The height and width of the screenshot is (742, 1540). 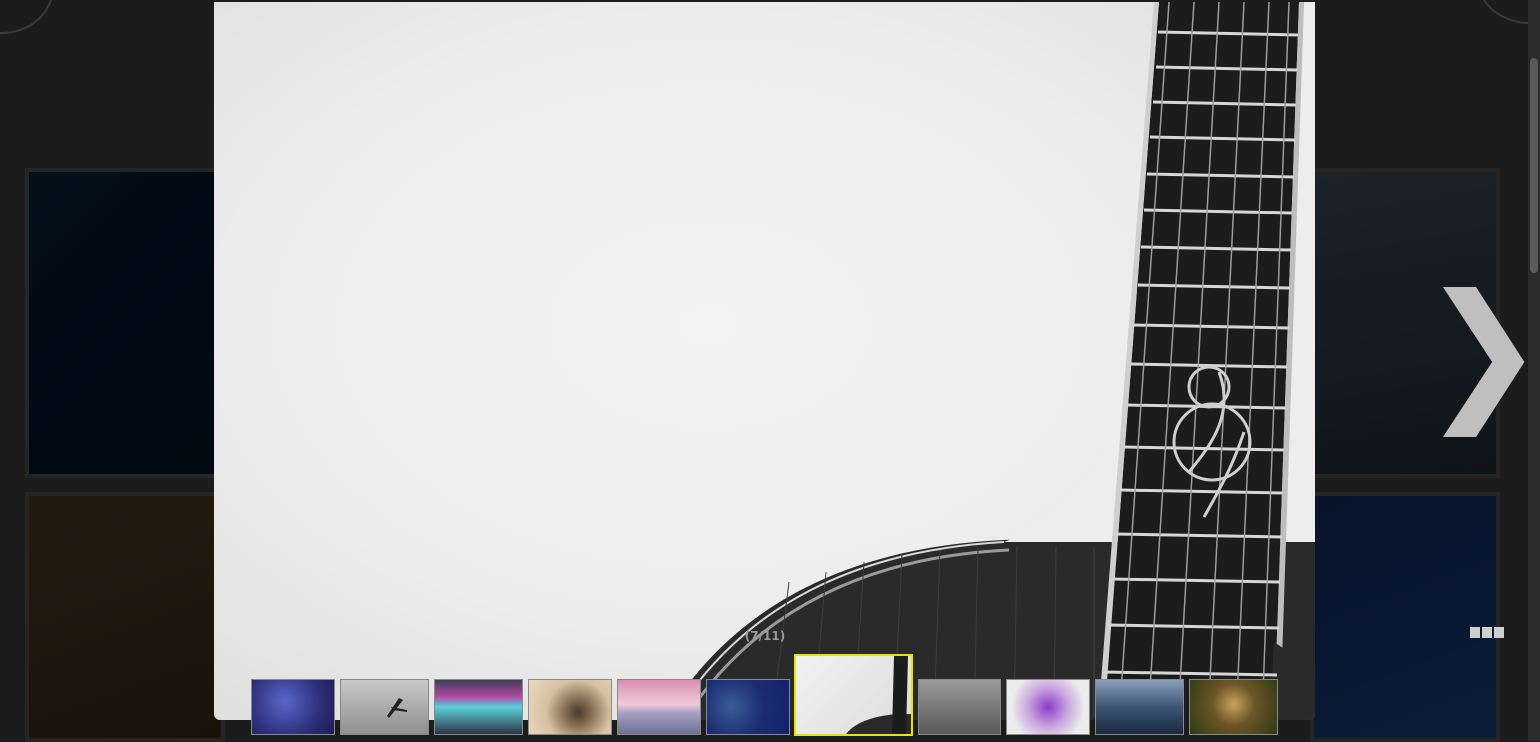 What do you see at coordinates (1534, 165) in the screenshot?
I see `scrollbar-thumb` at bounding box center [1534, 165].